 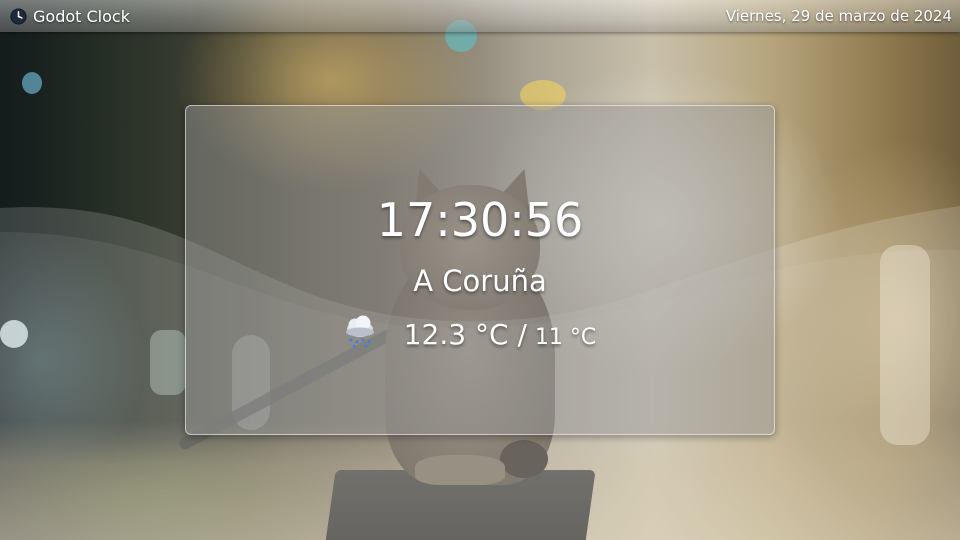 What do you see at coordinates (460, 470) in the screenshot?
I see `cat-paws` at bounding box center [460, 470].